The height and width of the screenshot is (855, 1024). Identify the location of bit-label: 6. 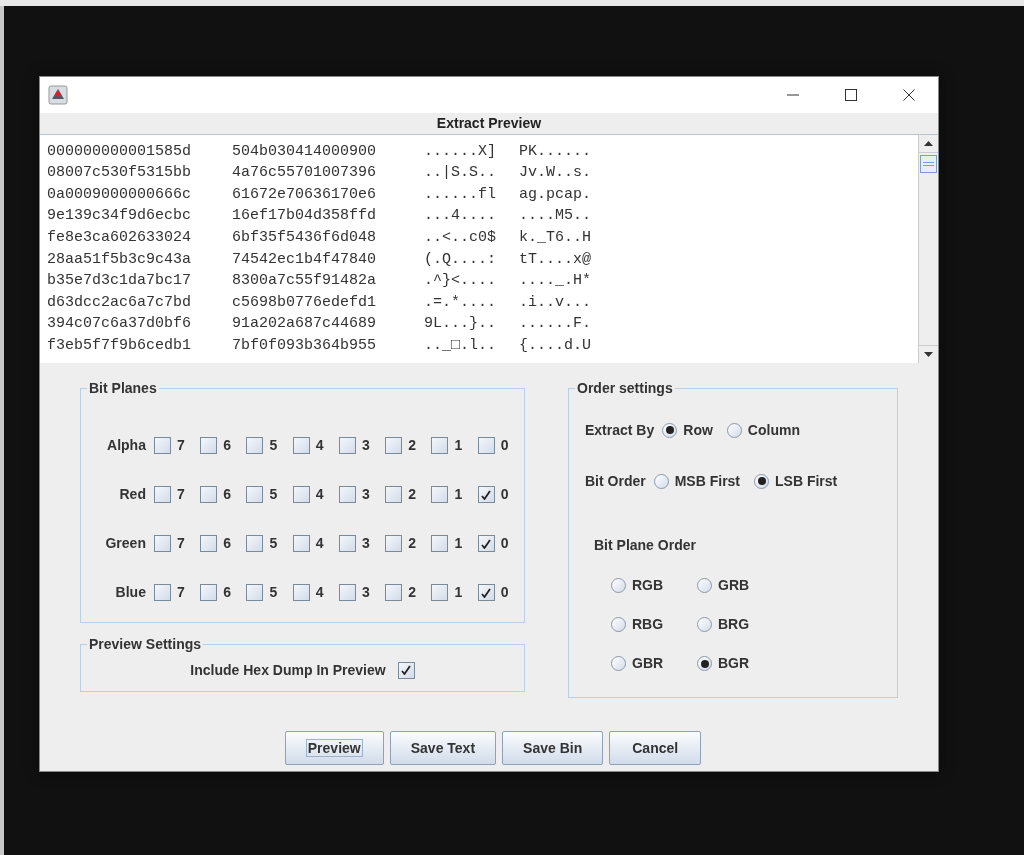
(227, 494).